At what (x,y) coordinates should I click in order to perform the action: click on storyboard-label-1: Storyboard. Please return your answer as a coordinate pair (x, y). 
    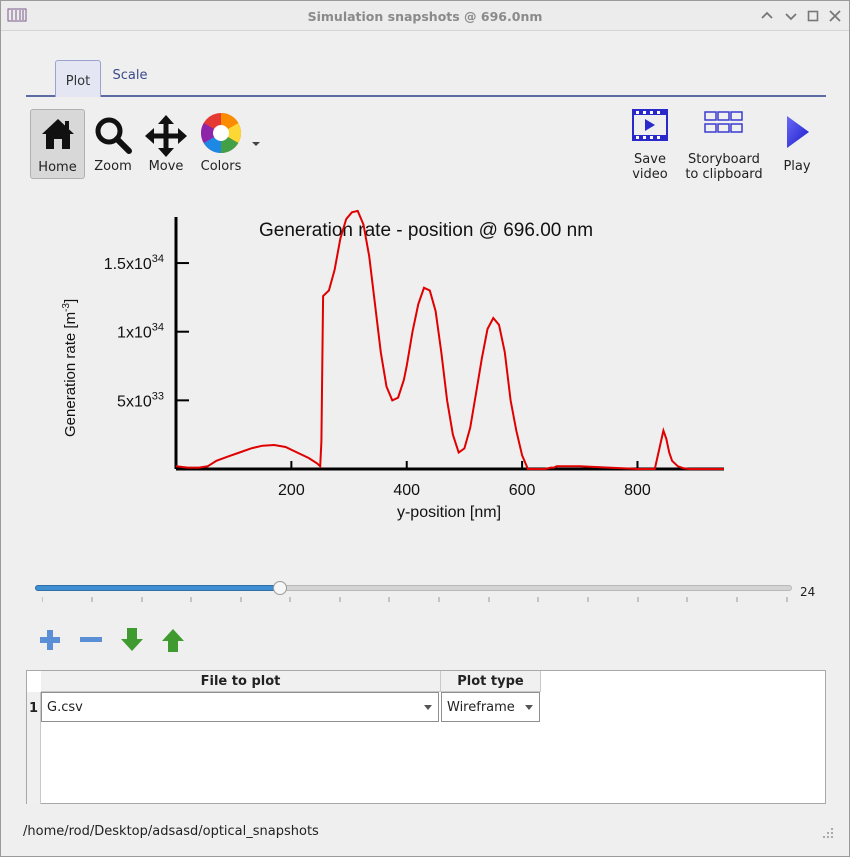
    Looking at the image, I should click on (724, 159).